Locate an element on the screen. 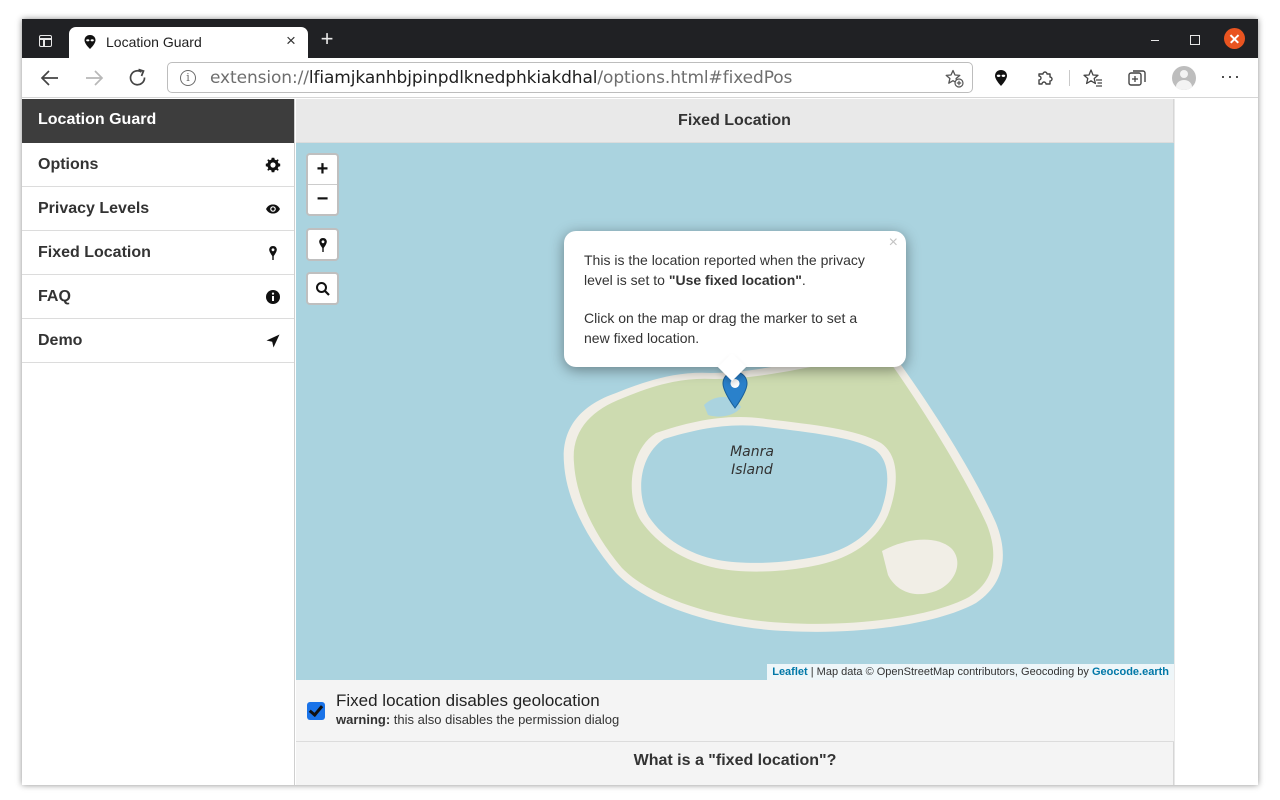  back-button is located at coordinates (50, 78).